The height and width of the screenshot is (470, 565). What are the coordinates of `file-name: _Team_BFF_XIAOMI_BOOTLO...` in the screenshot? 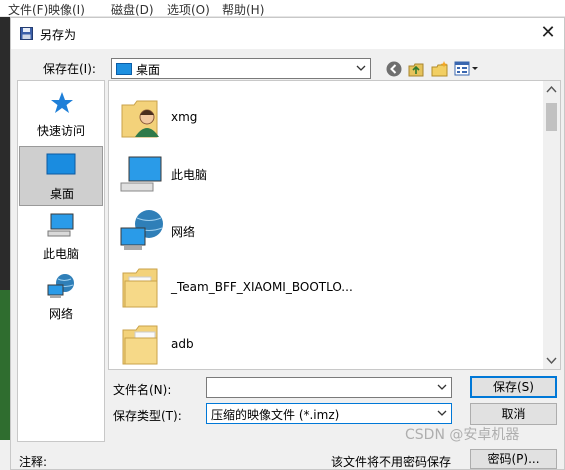 It's located at (262, 287).